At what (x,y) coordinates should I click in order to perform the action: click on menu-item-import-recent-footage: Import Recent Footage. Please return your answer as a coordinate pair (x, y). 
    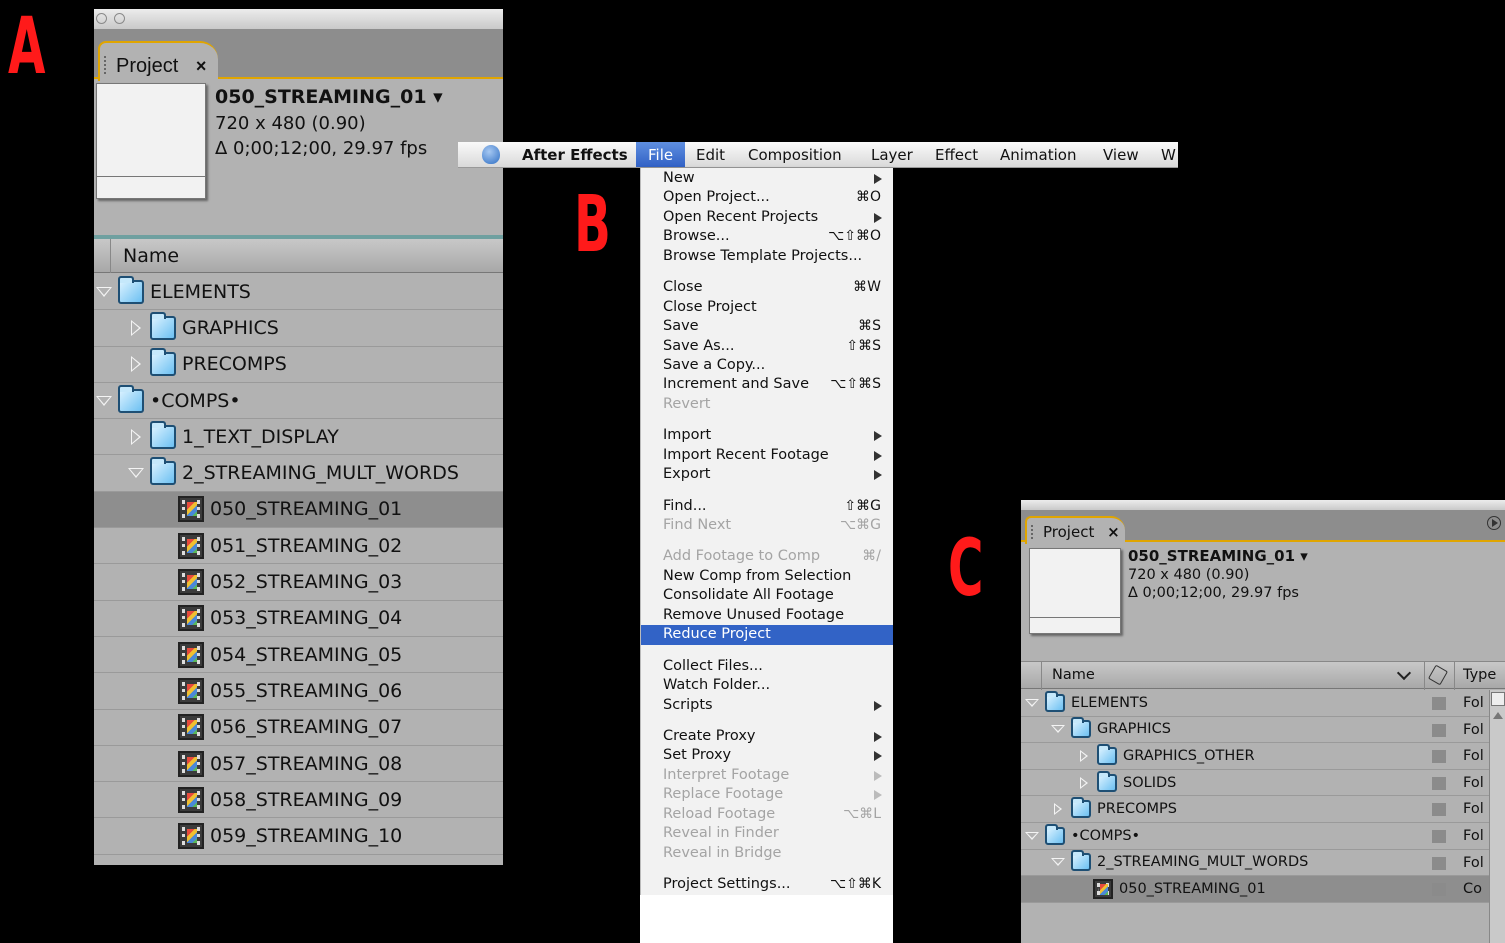
    Looking at the image, I should click on (767, 455).